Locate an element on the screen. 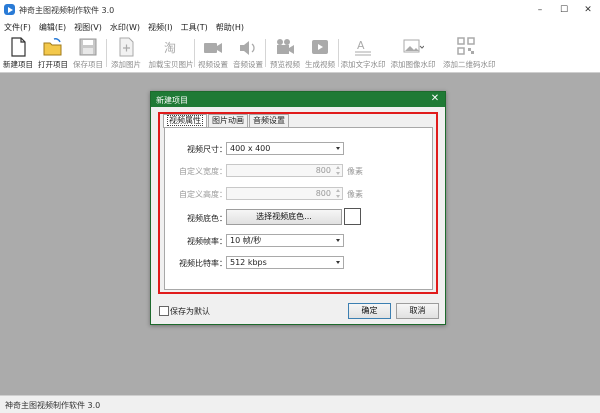  status-bar: 神奇主图视频制作软件 3.0 is located at coordinates (300, 404).